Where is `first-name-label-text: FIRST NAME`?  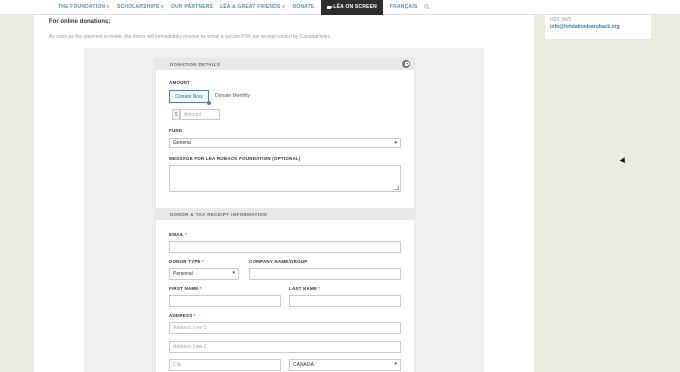 first-name-label-text: FIRST NAME is located at coordinates (184, 288).